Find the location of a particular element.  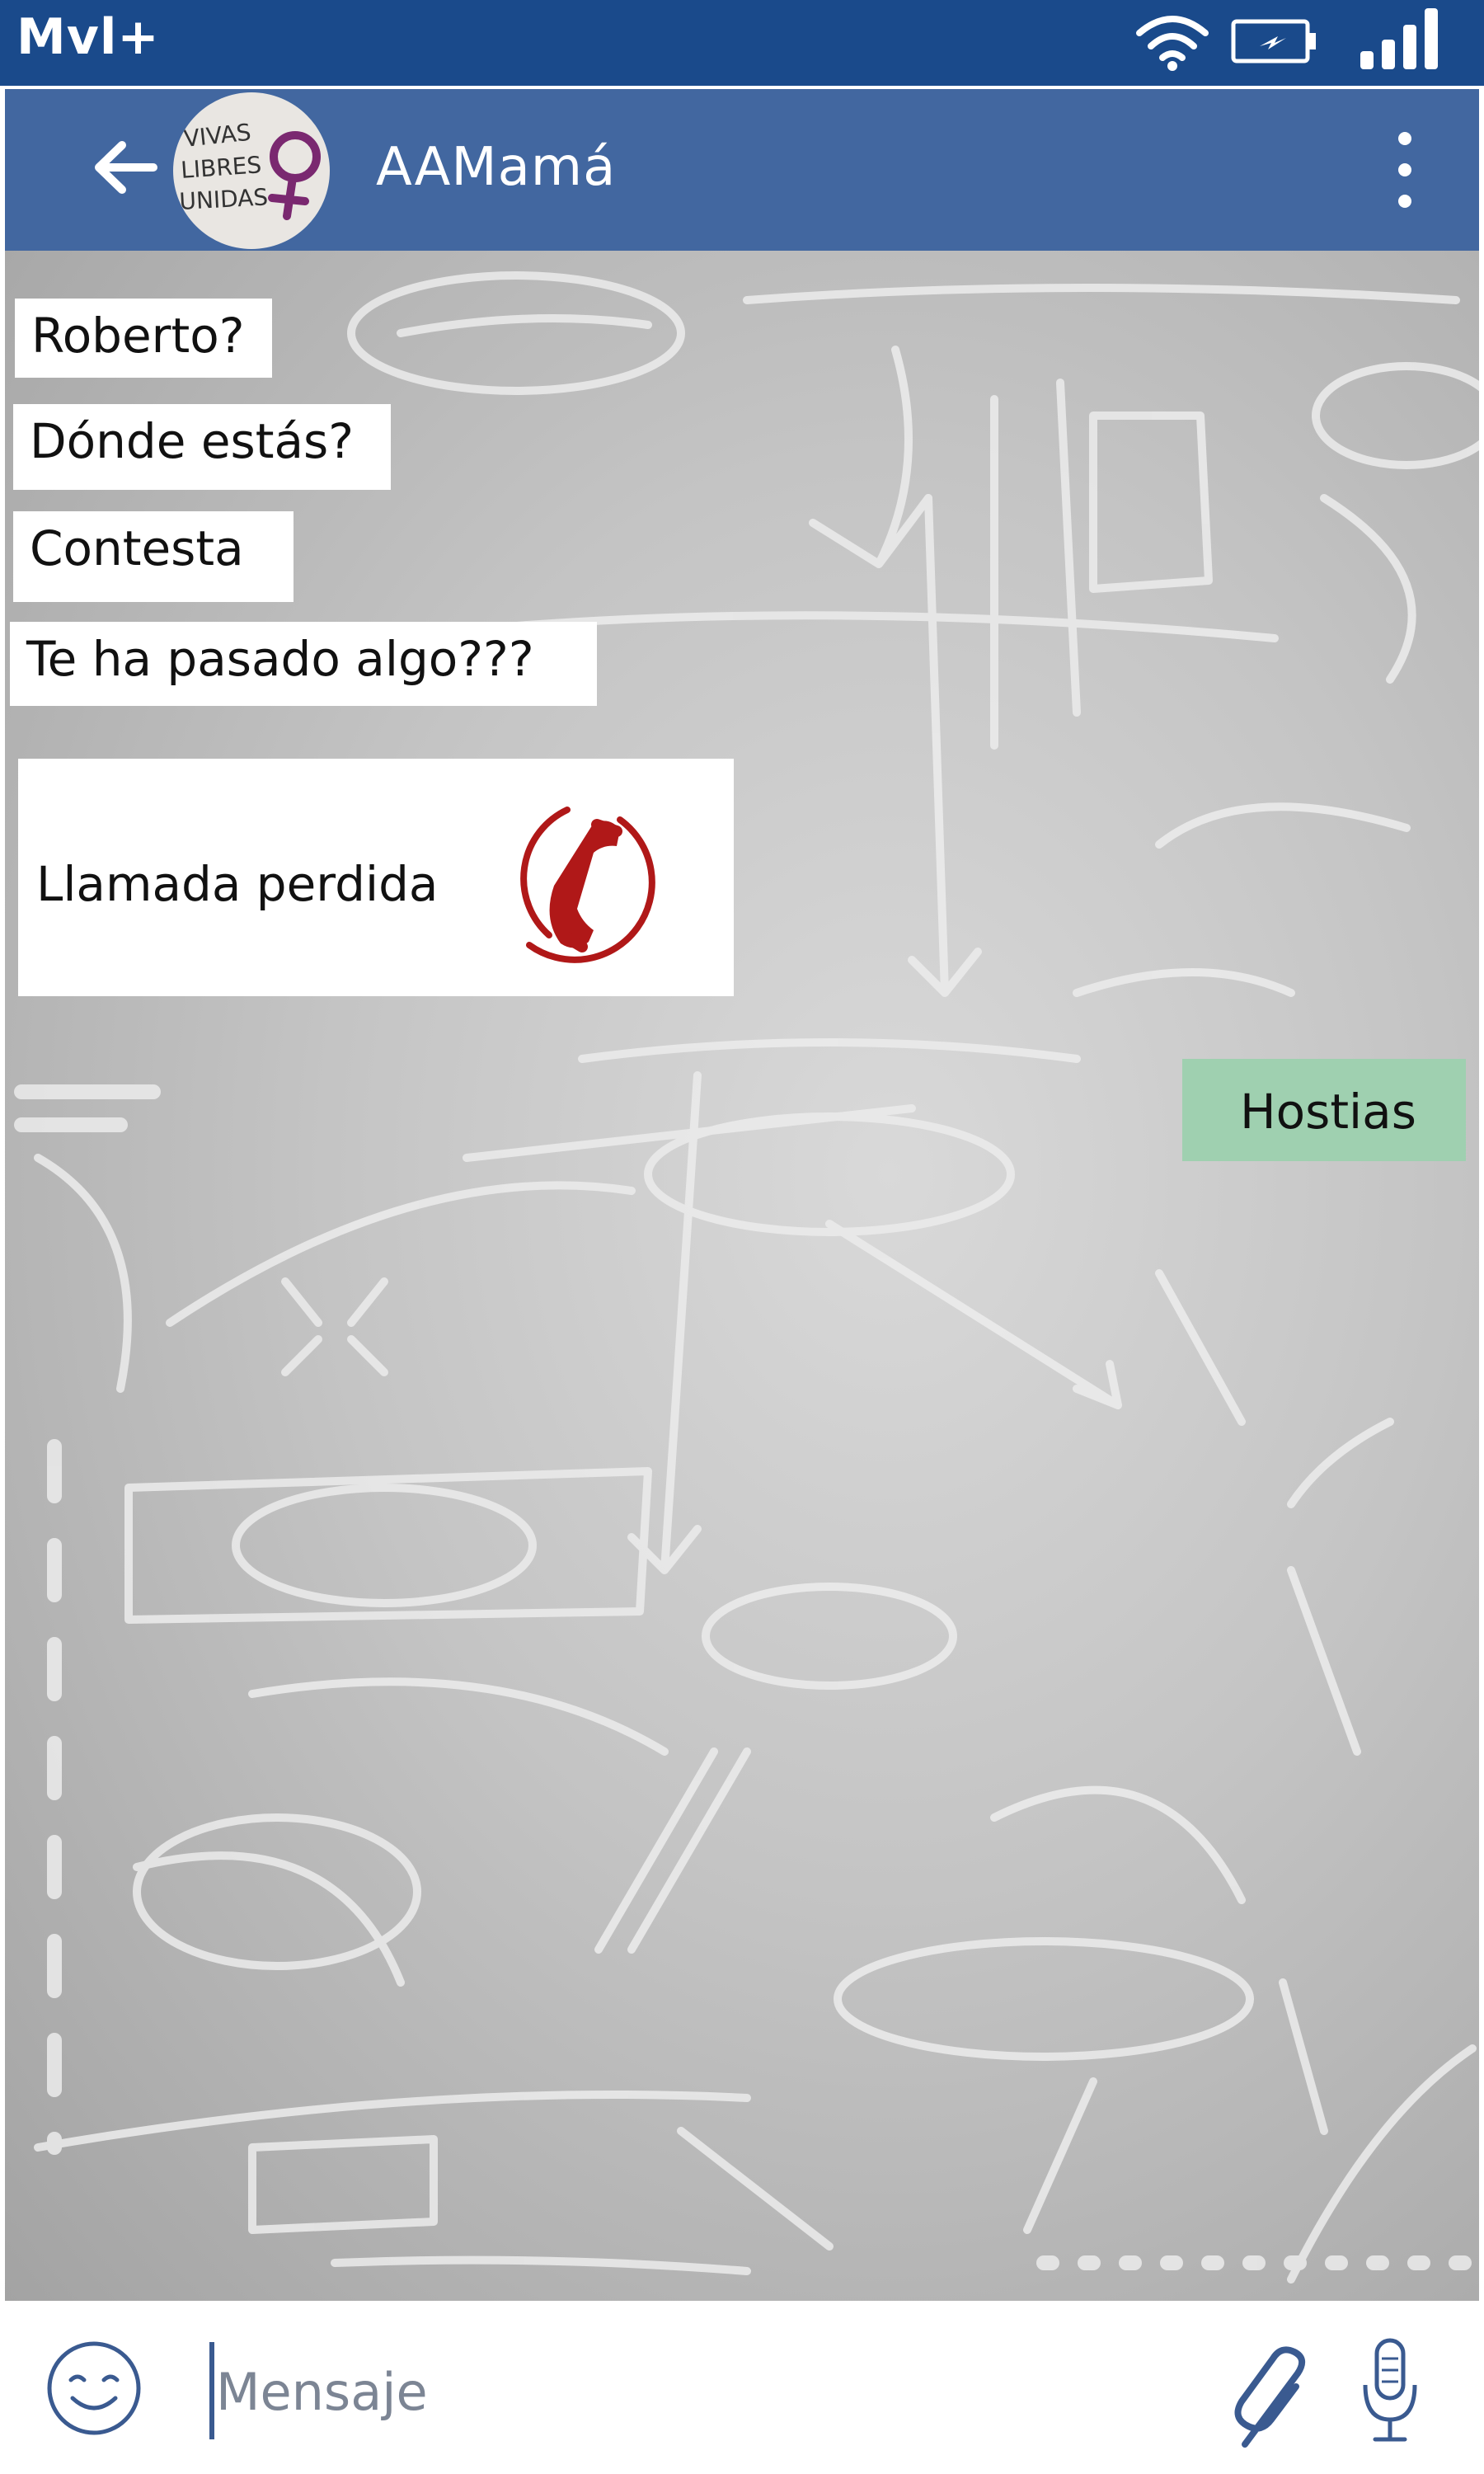

contact-avatar: VIVAS LIBRES UNIDAS is located at coordinates (251, 170).